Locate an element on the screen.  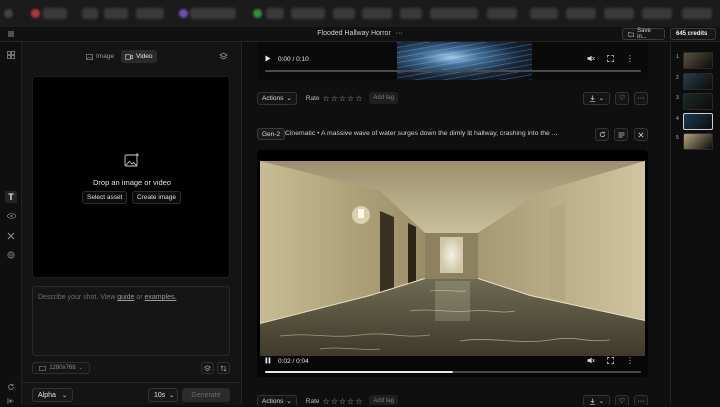
select-asset-button: Select asset is located at coordinates (105, 197).